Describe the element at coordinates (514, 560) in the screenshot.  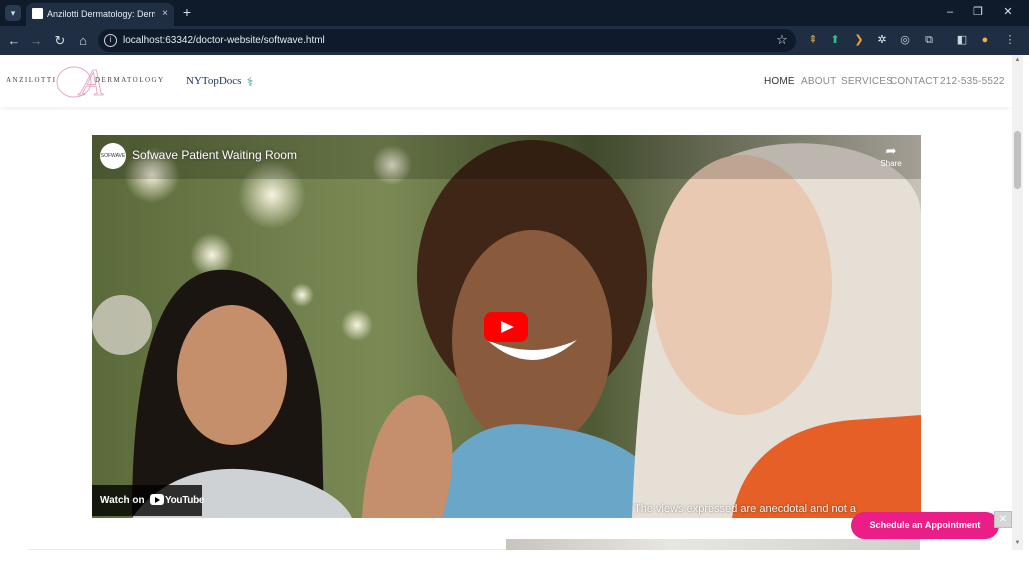
I see `window-bottom-edge` at that location.